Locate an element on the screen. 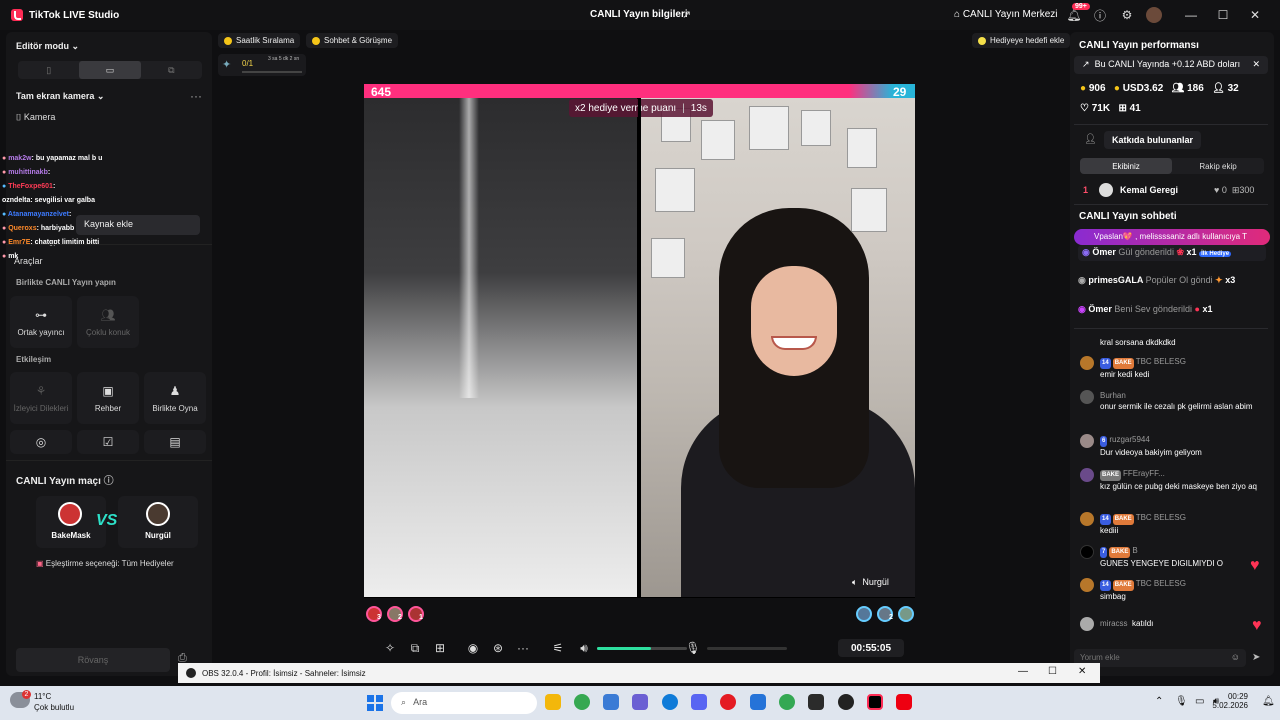  share-icon: ↗ is located at coordinates (686, 14).